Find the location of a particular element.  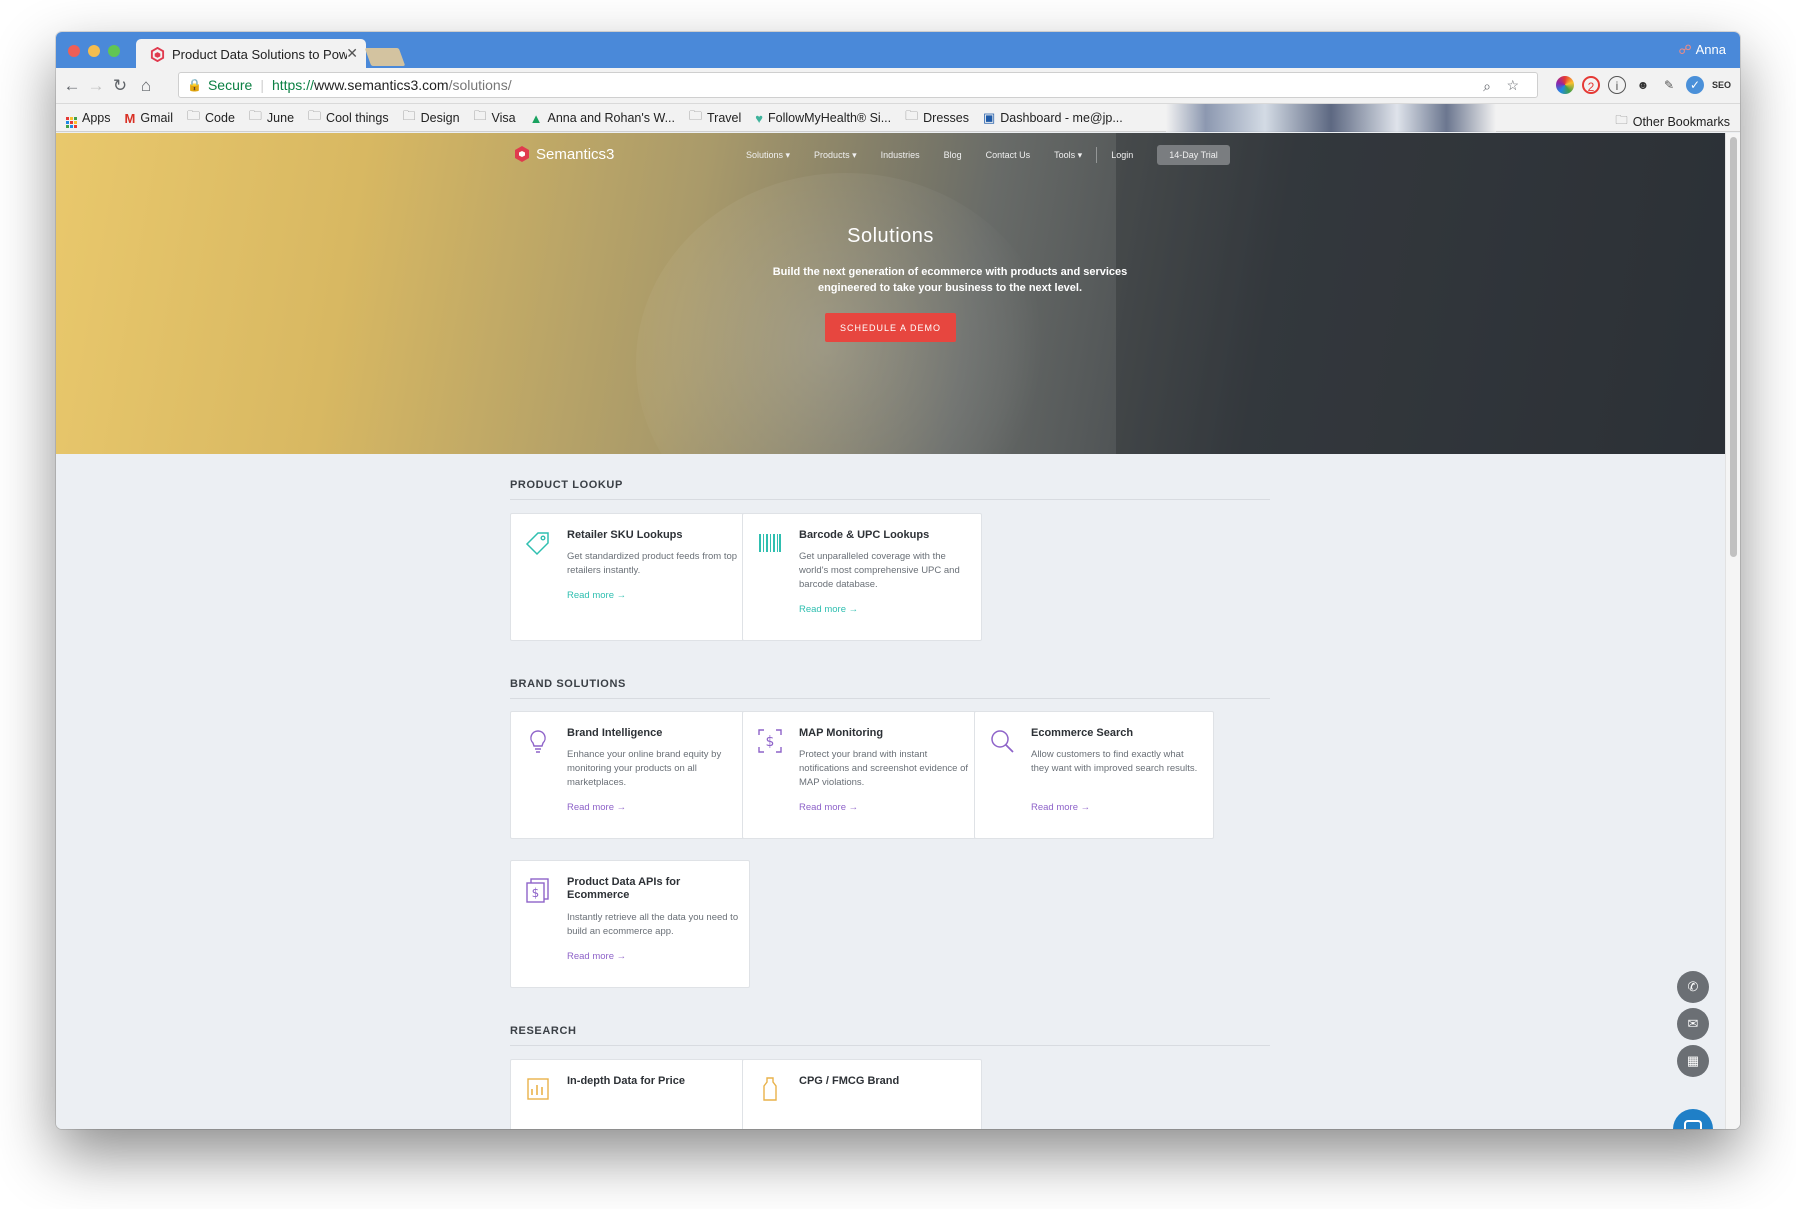

card-title: CPG / FMCG Brand is located at coordinates (849, 1081).